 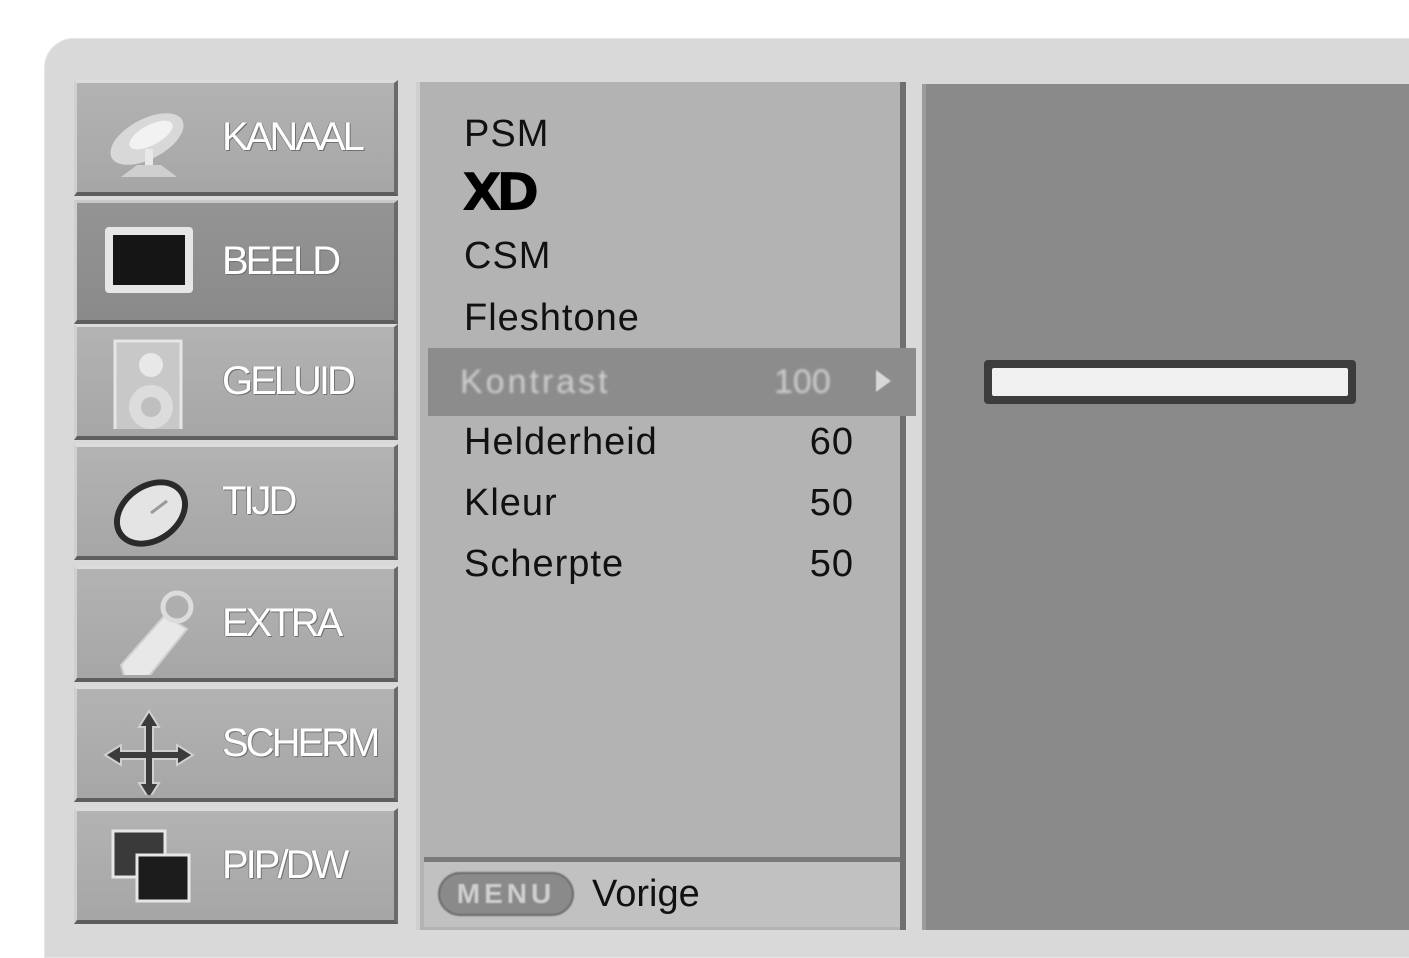 I want to click on speaker-icon, so click(x=148, y=384).